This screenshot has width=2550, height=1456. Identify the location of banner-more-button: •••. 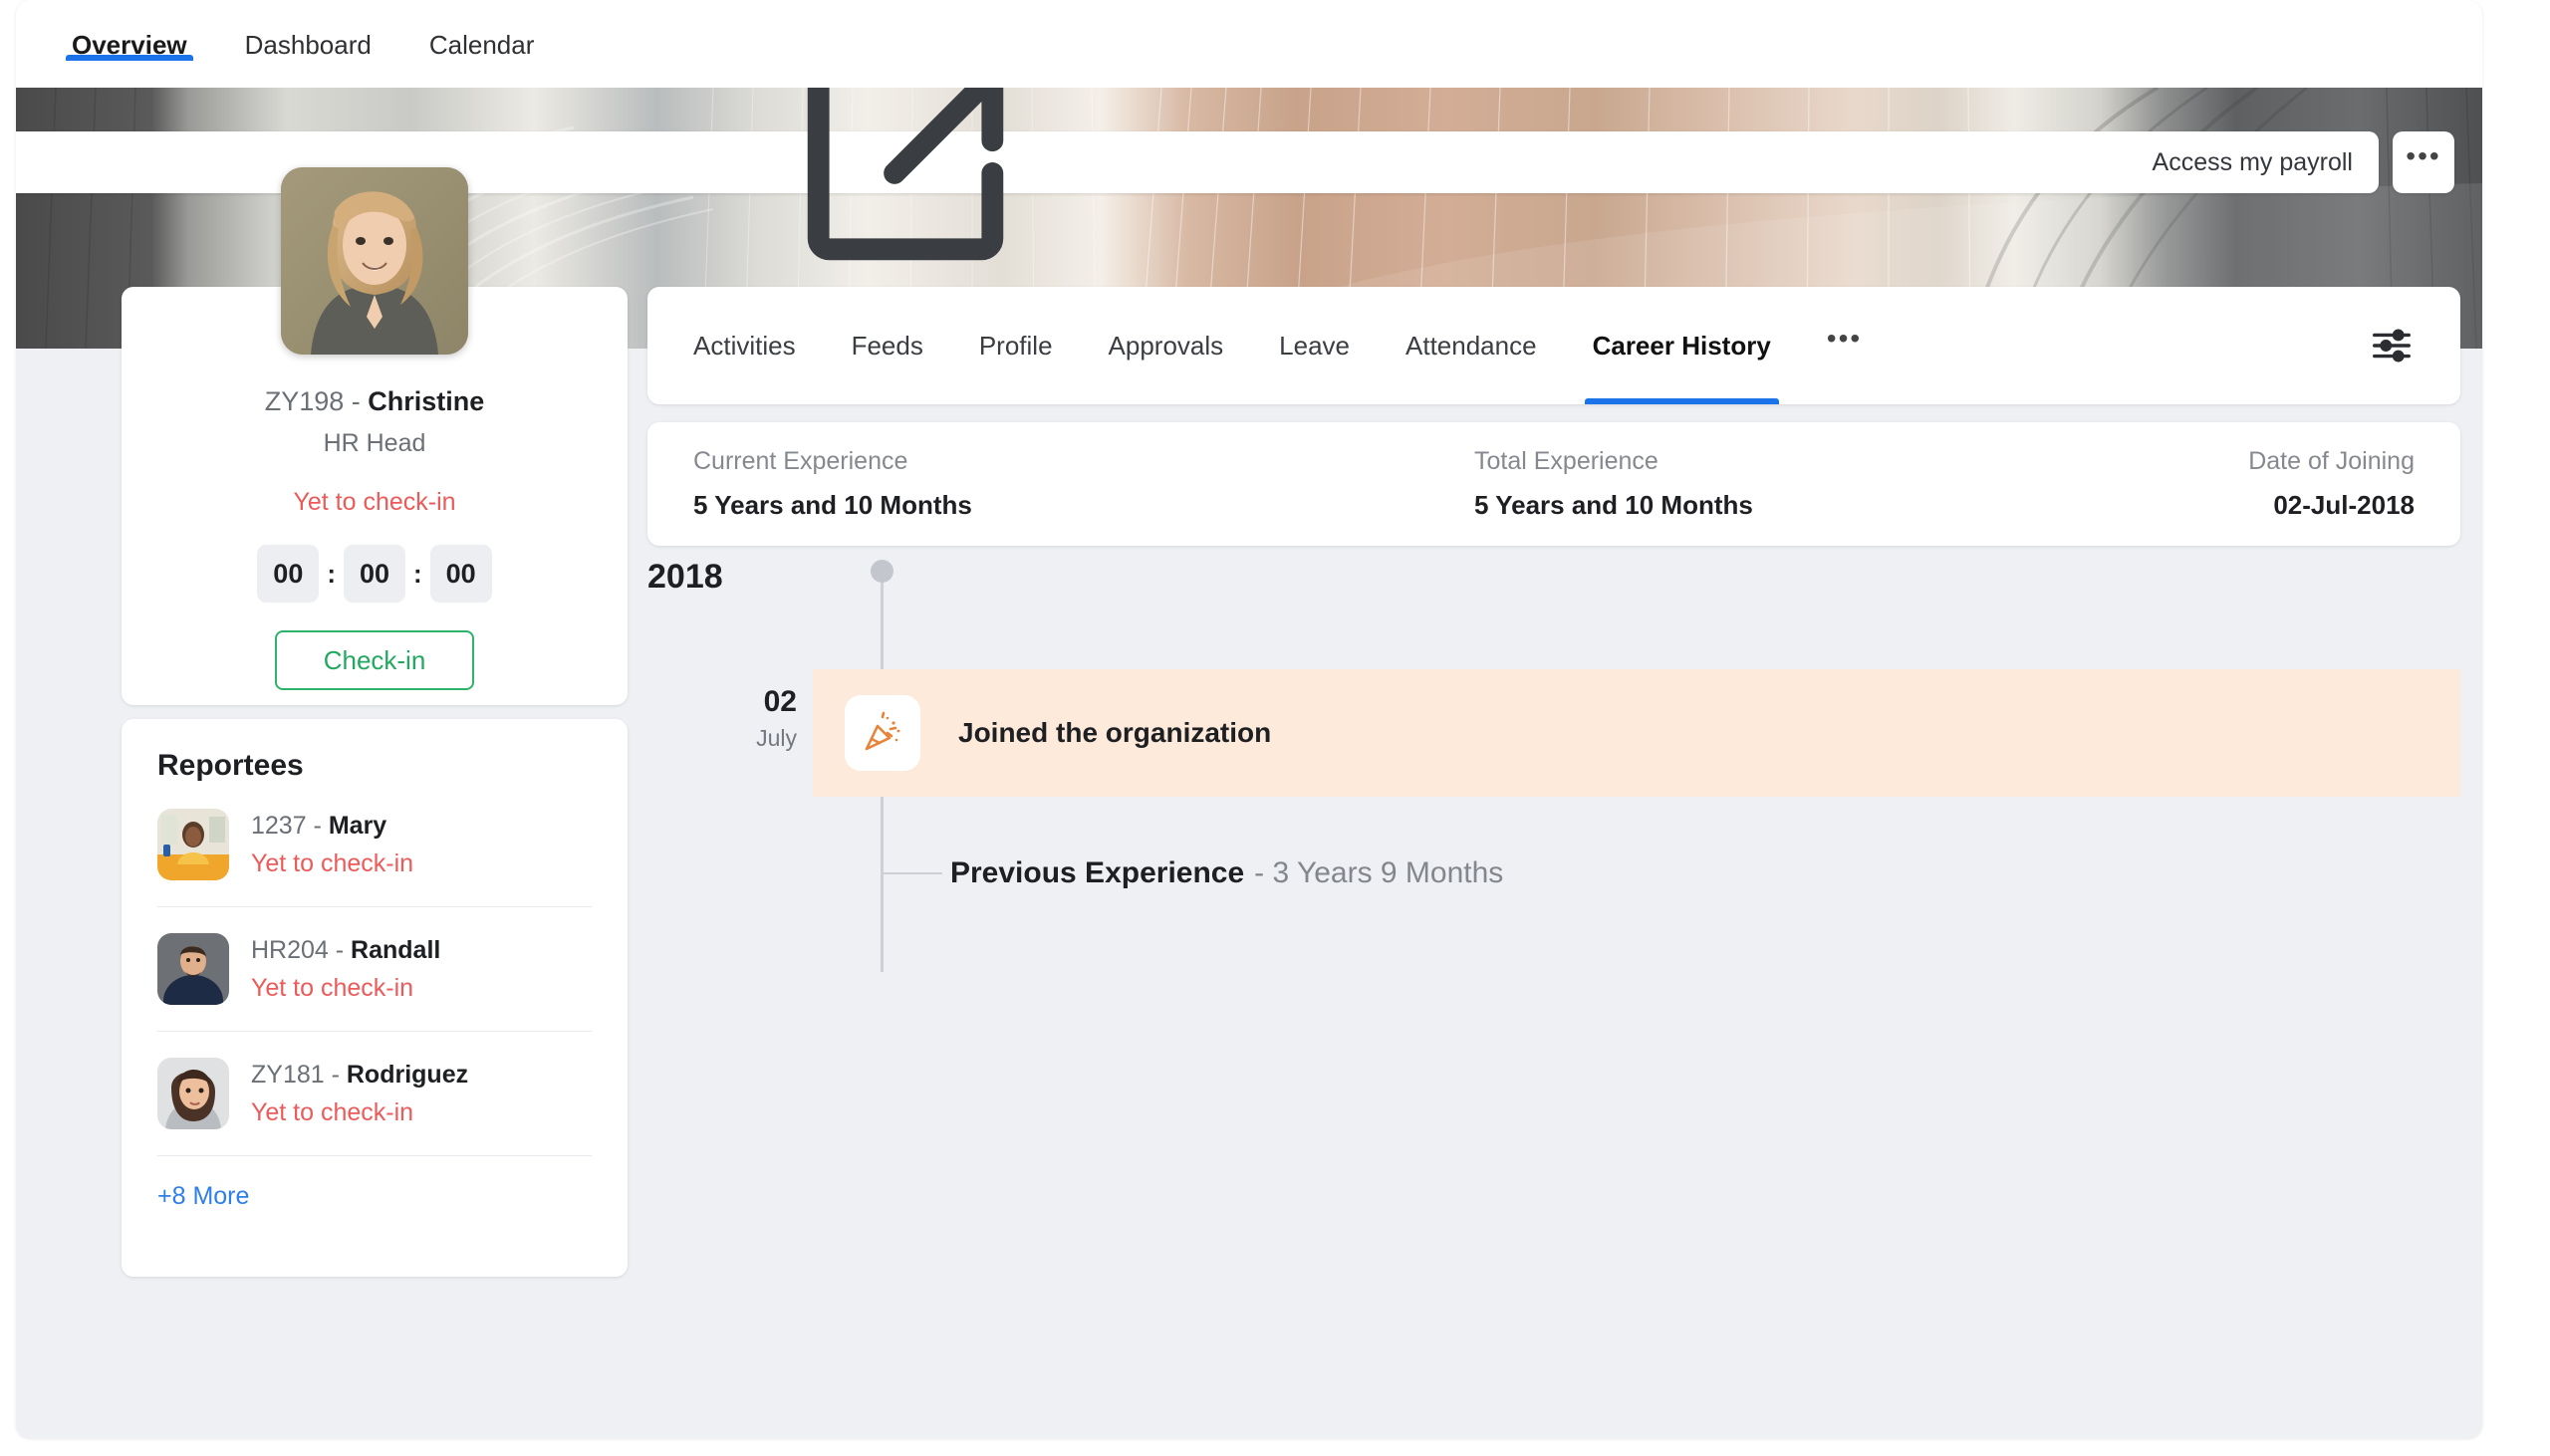
(2423, 162).